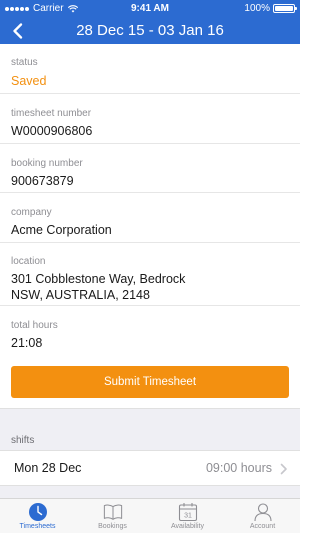 The width and height of the screenshot is (320, 533). Describe the element at coordinates (238, 468) in the screenshot. I see `shift-hours: 09:00 hours` at that location.